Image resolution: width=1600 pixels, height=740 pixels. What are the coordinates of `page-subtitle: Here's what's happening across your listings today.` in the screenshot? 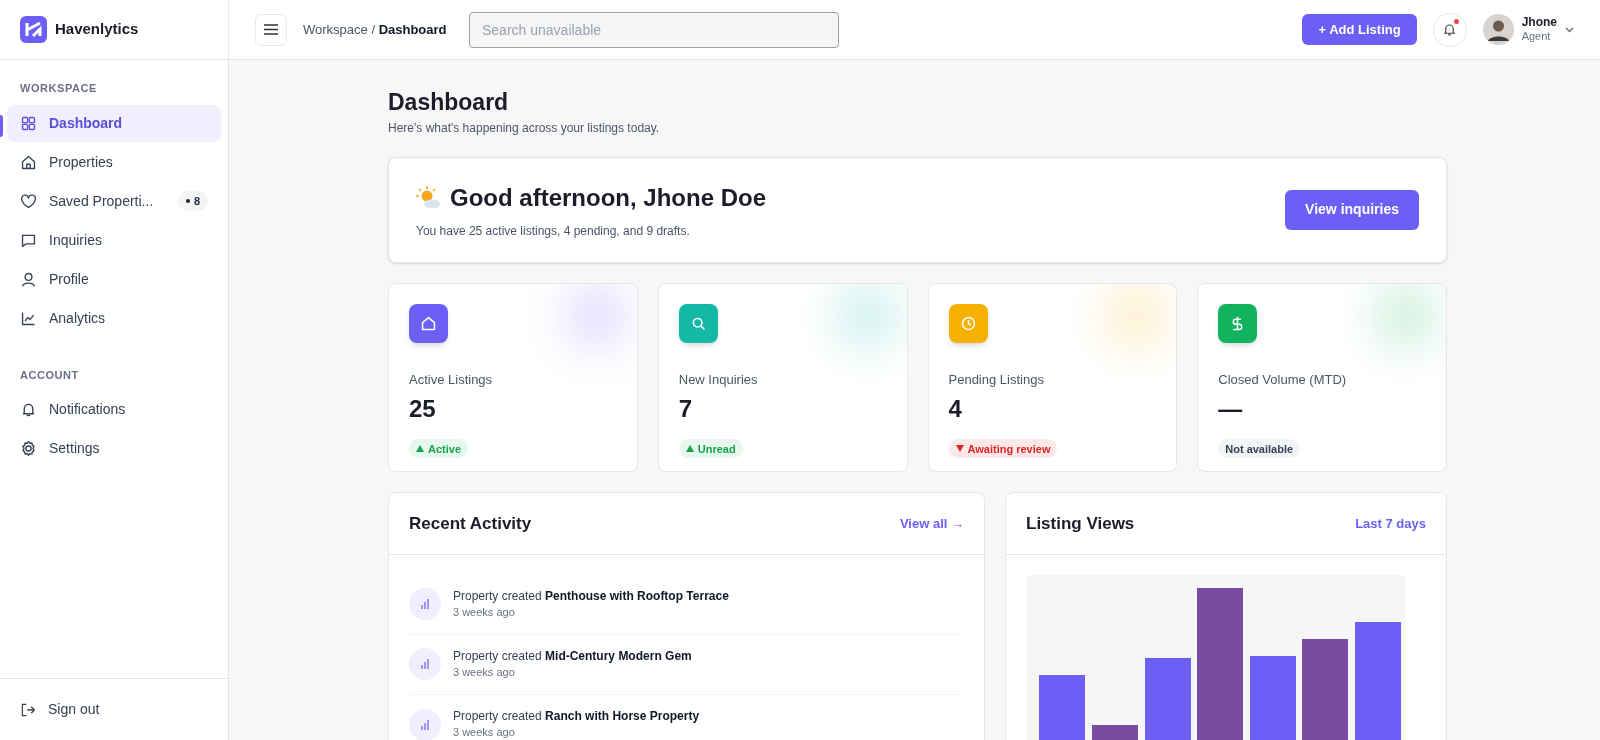 It's located at (524, 128).